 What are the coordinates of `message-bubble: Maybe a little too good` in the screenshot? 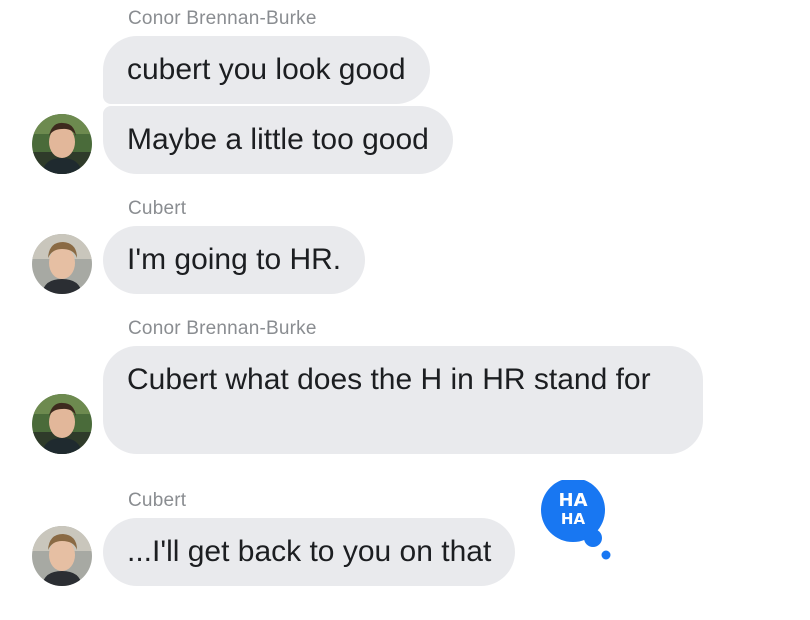 It's located at (278, 140).